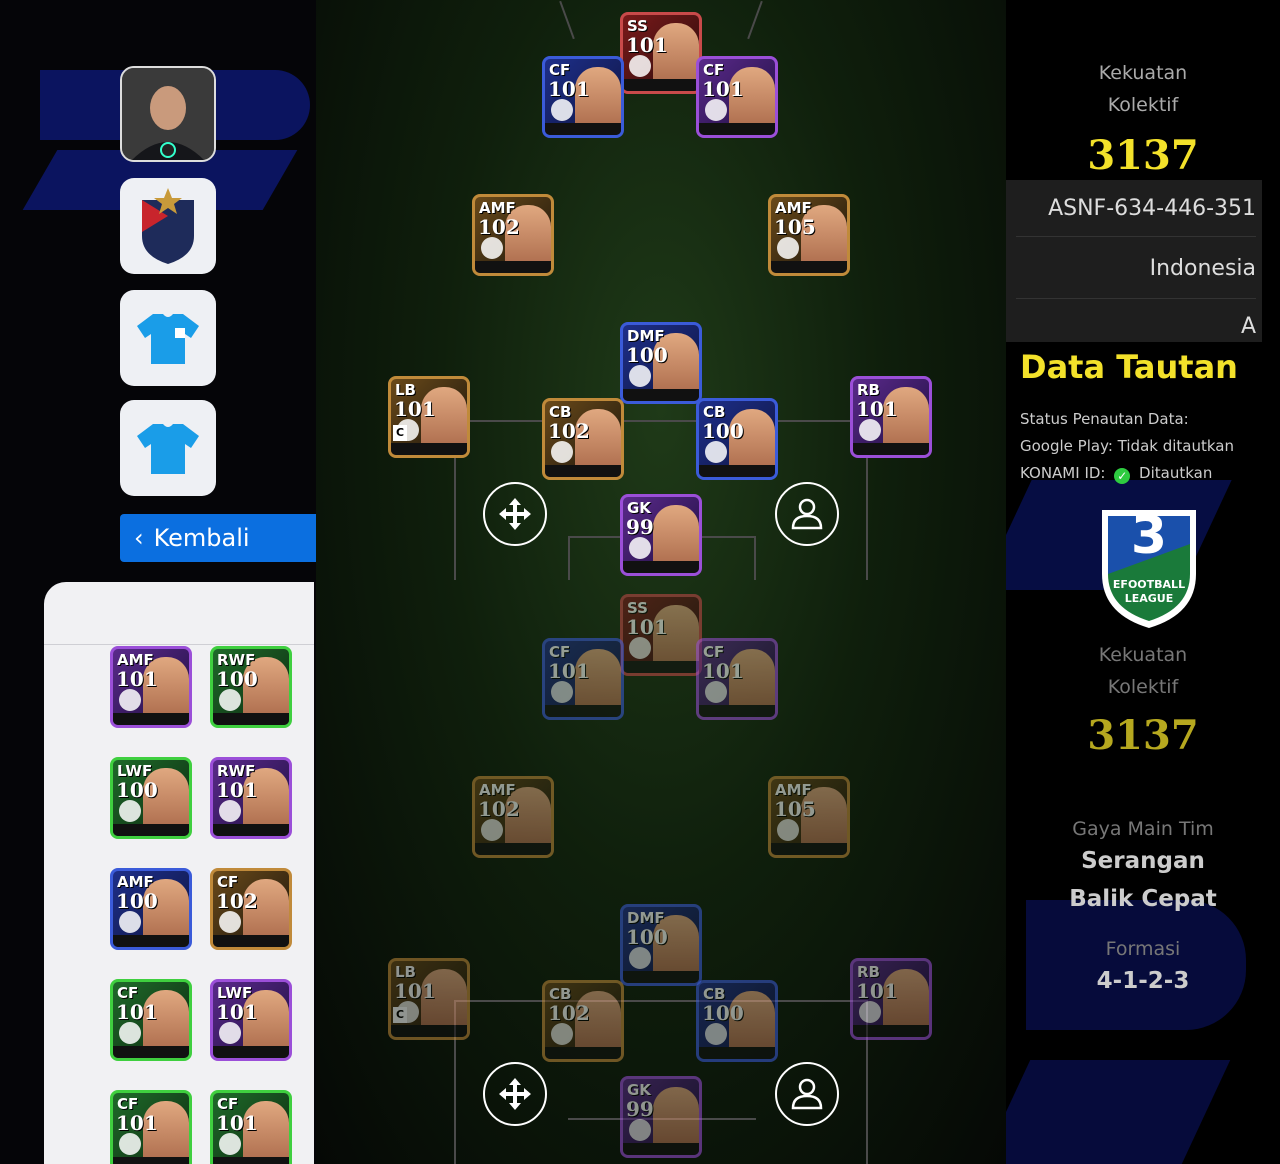  What do you see at coordinates (795, 227) in the screenshot?
I see `player-rating: 105` at bounding box center [795, 227].